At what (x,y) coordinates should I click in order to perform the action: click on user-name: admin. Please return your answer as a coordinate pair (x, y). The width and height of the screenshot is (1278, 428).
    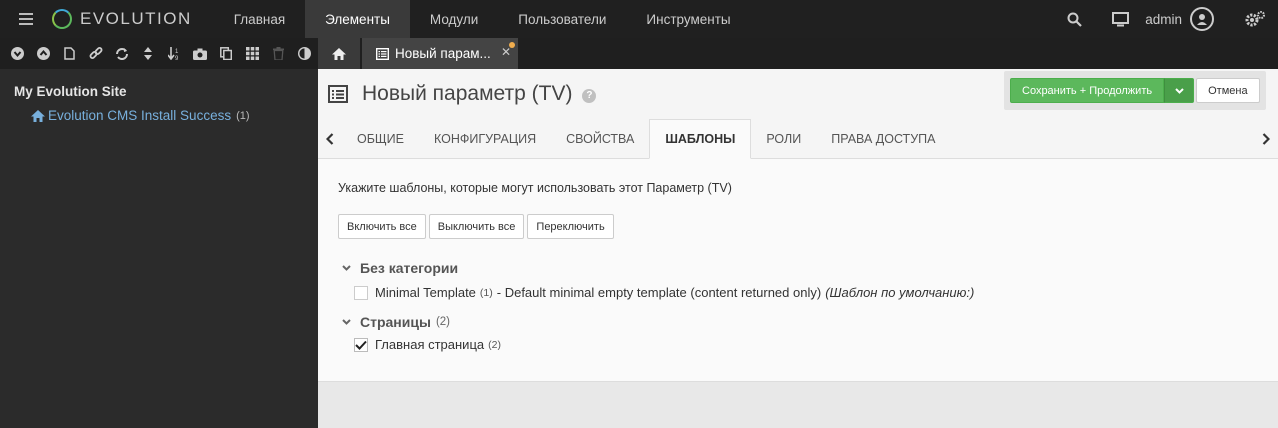
    Looking at the image, I should click on (1163, 19).